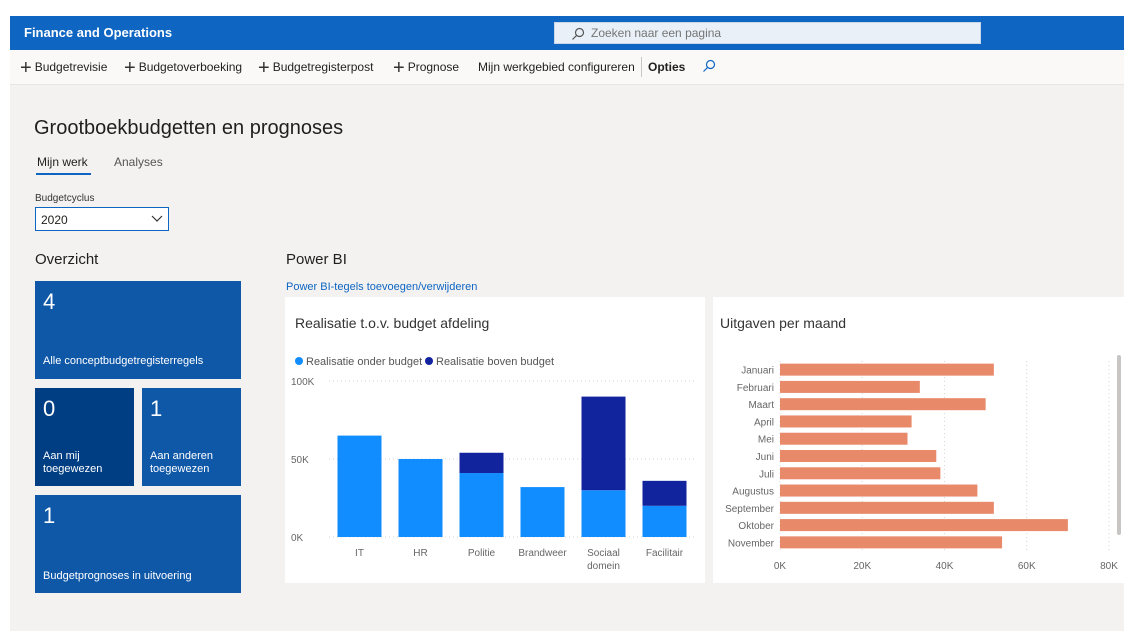 Image resolution: width=1124 pixels, height=631 pixels. What do you see at coordinates (603, 553) in the screenshot?
I see `x-tick-label: Sociaal` at bounding box center [603, 553].